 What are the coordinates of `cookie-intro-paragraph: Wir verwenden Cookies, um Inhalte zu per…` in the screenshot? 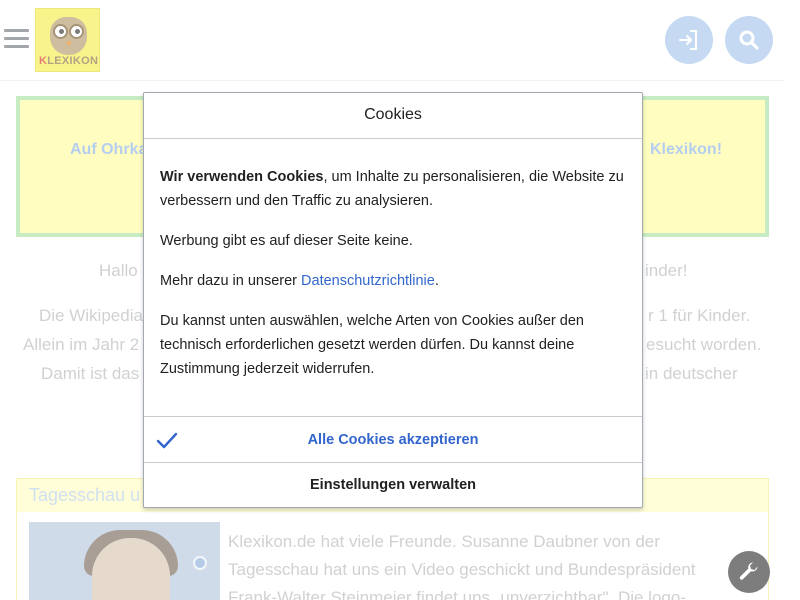 It's located at (393, 189).